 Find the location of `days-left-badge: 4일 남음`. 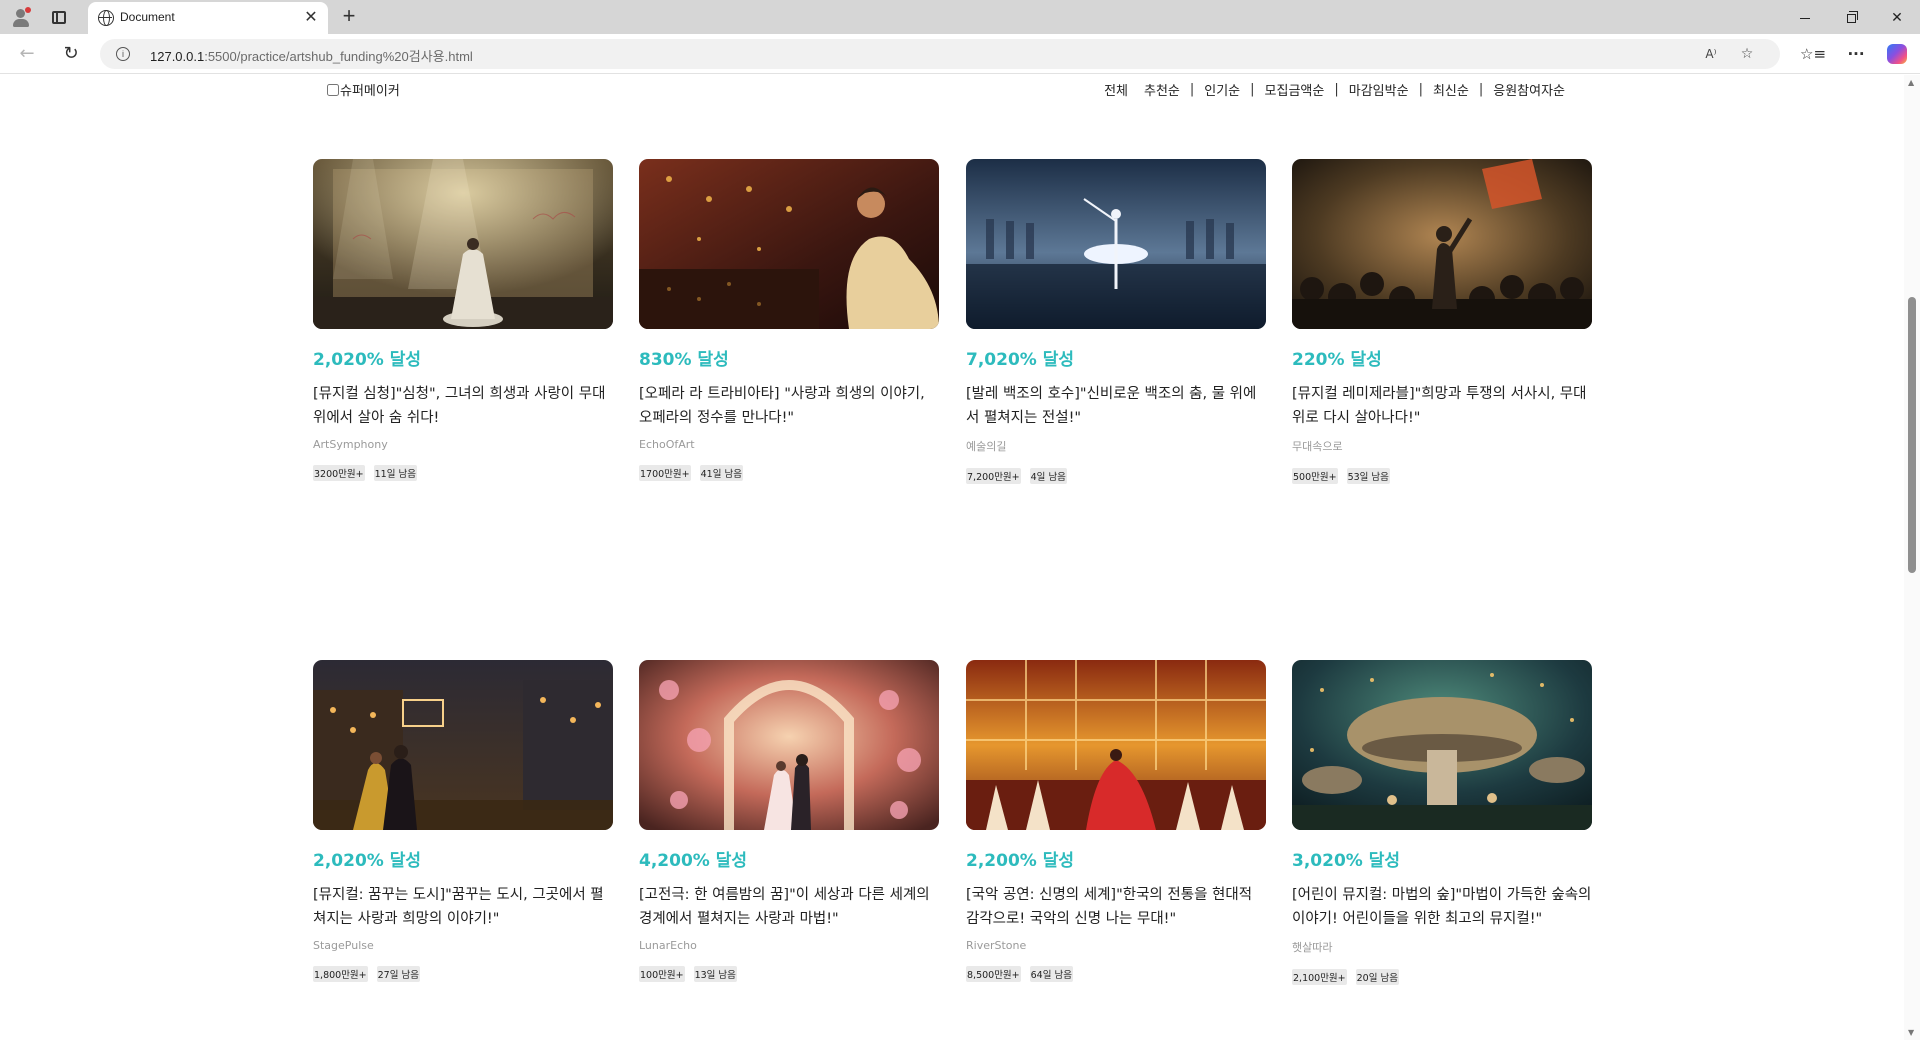

days-left-badge: 4일 남음 is located at coordinates (1048, 476).